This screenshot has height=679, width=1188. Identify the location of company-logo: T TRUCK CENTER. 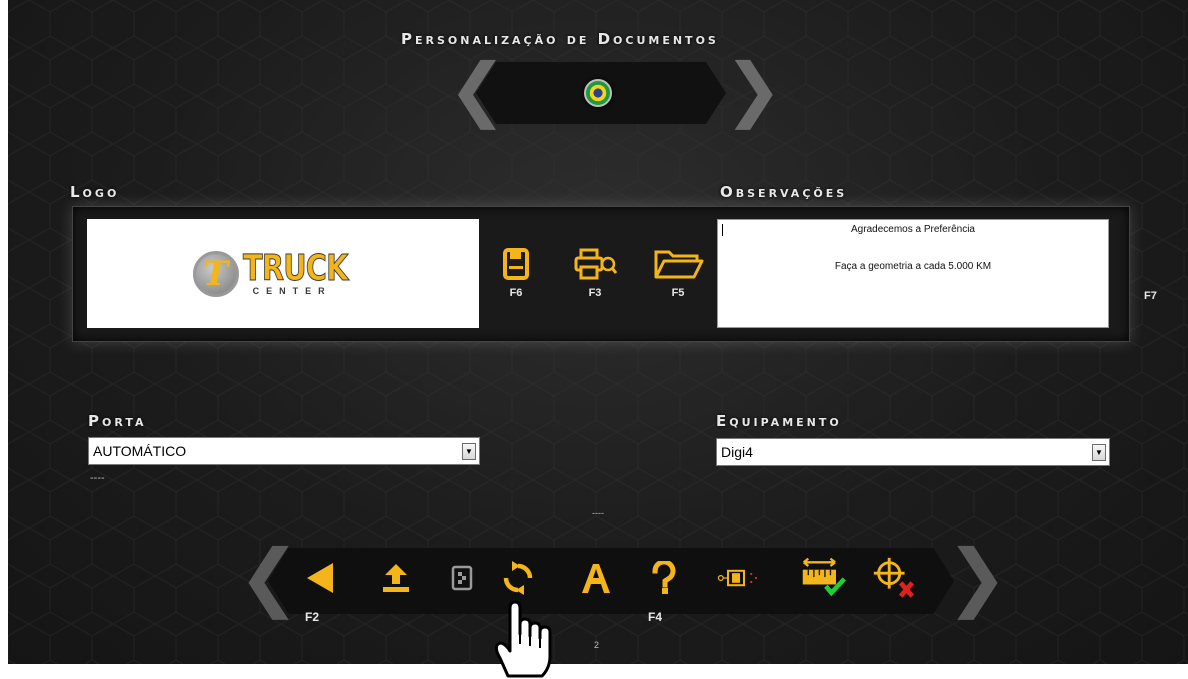
(283, 272).